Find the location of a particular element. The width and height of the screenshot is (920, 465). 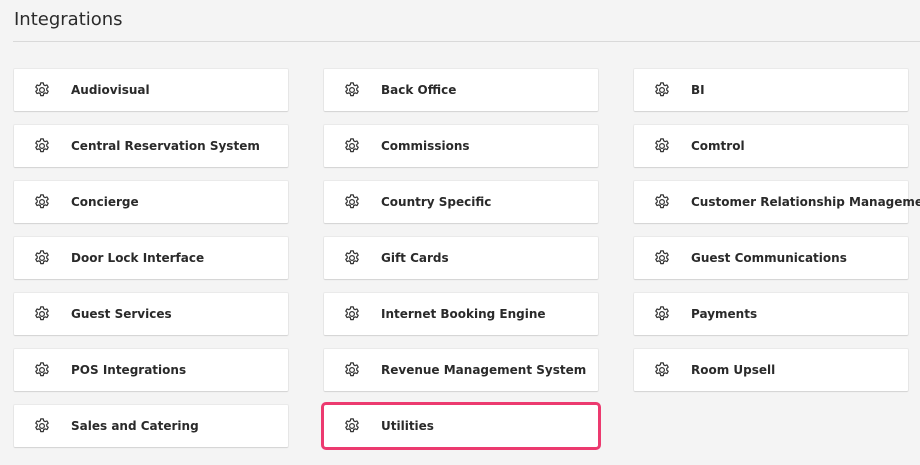

integration-card-country-specific: Country Specific is located at coordinates (461, 202).